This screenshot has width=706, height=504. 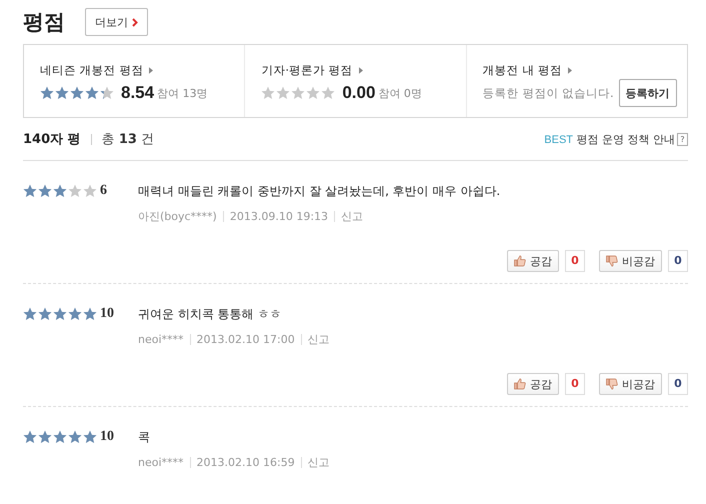 What do you see at coordinates (682, 139) in the screenshot?
I see `help-button: ?` at bounding box center [682, 139].